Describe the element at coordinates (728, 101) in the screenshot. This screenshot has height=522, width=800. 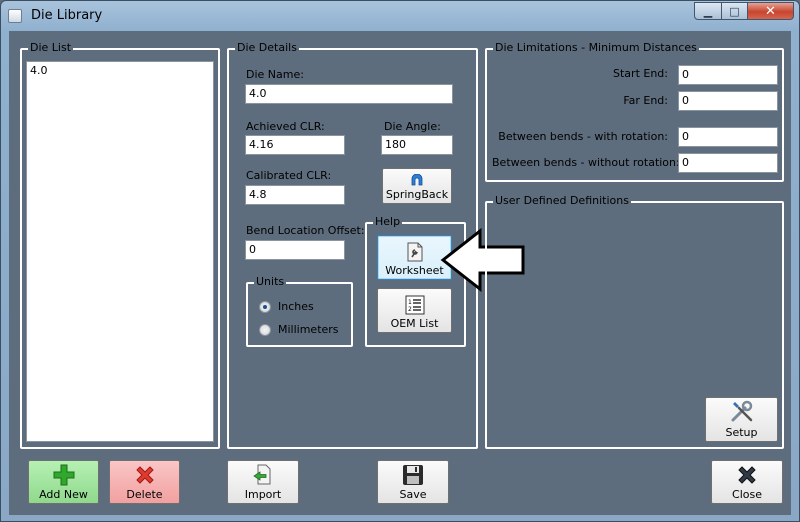
I see `far-end-field: 0` at that location.